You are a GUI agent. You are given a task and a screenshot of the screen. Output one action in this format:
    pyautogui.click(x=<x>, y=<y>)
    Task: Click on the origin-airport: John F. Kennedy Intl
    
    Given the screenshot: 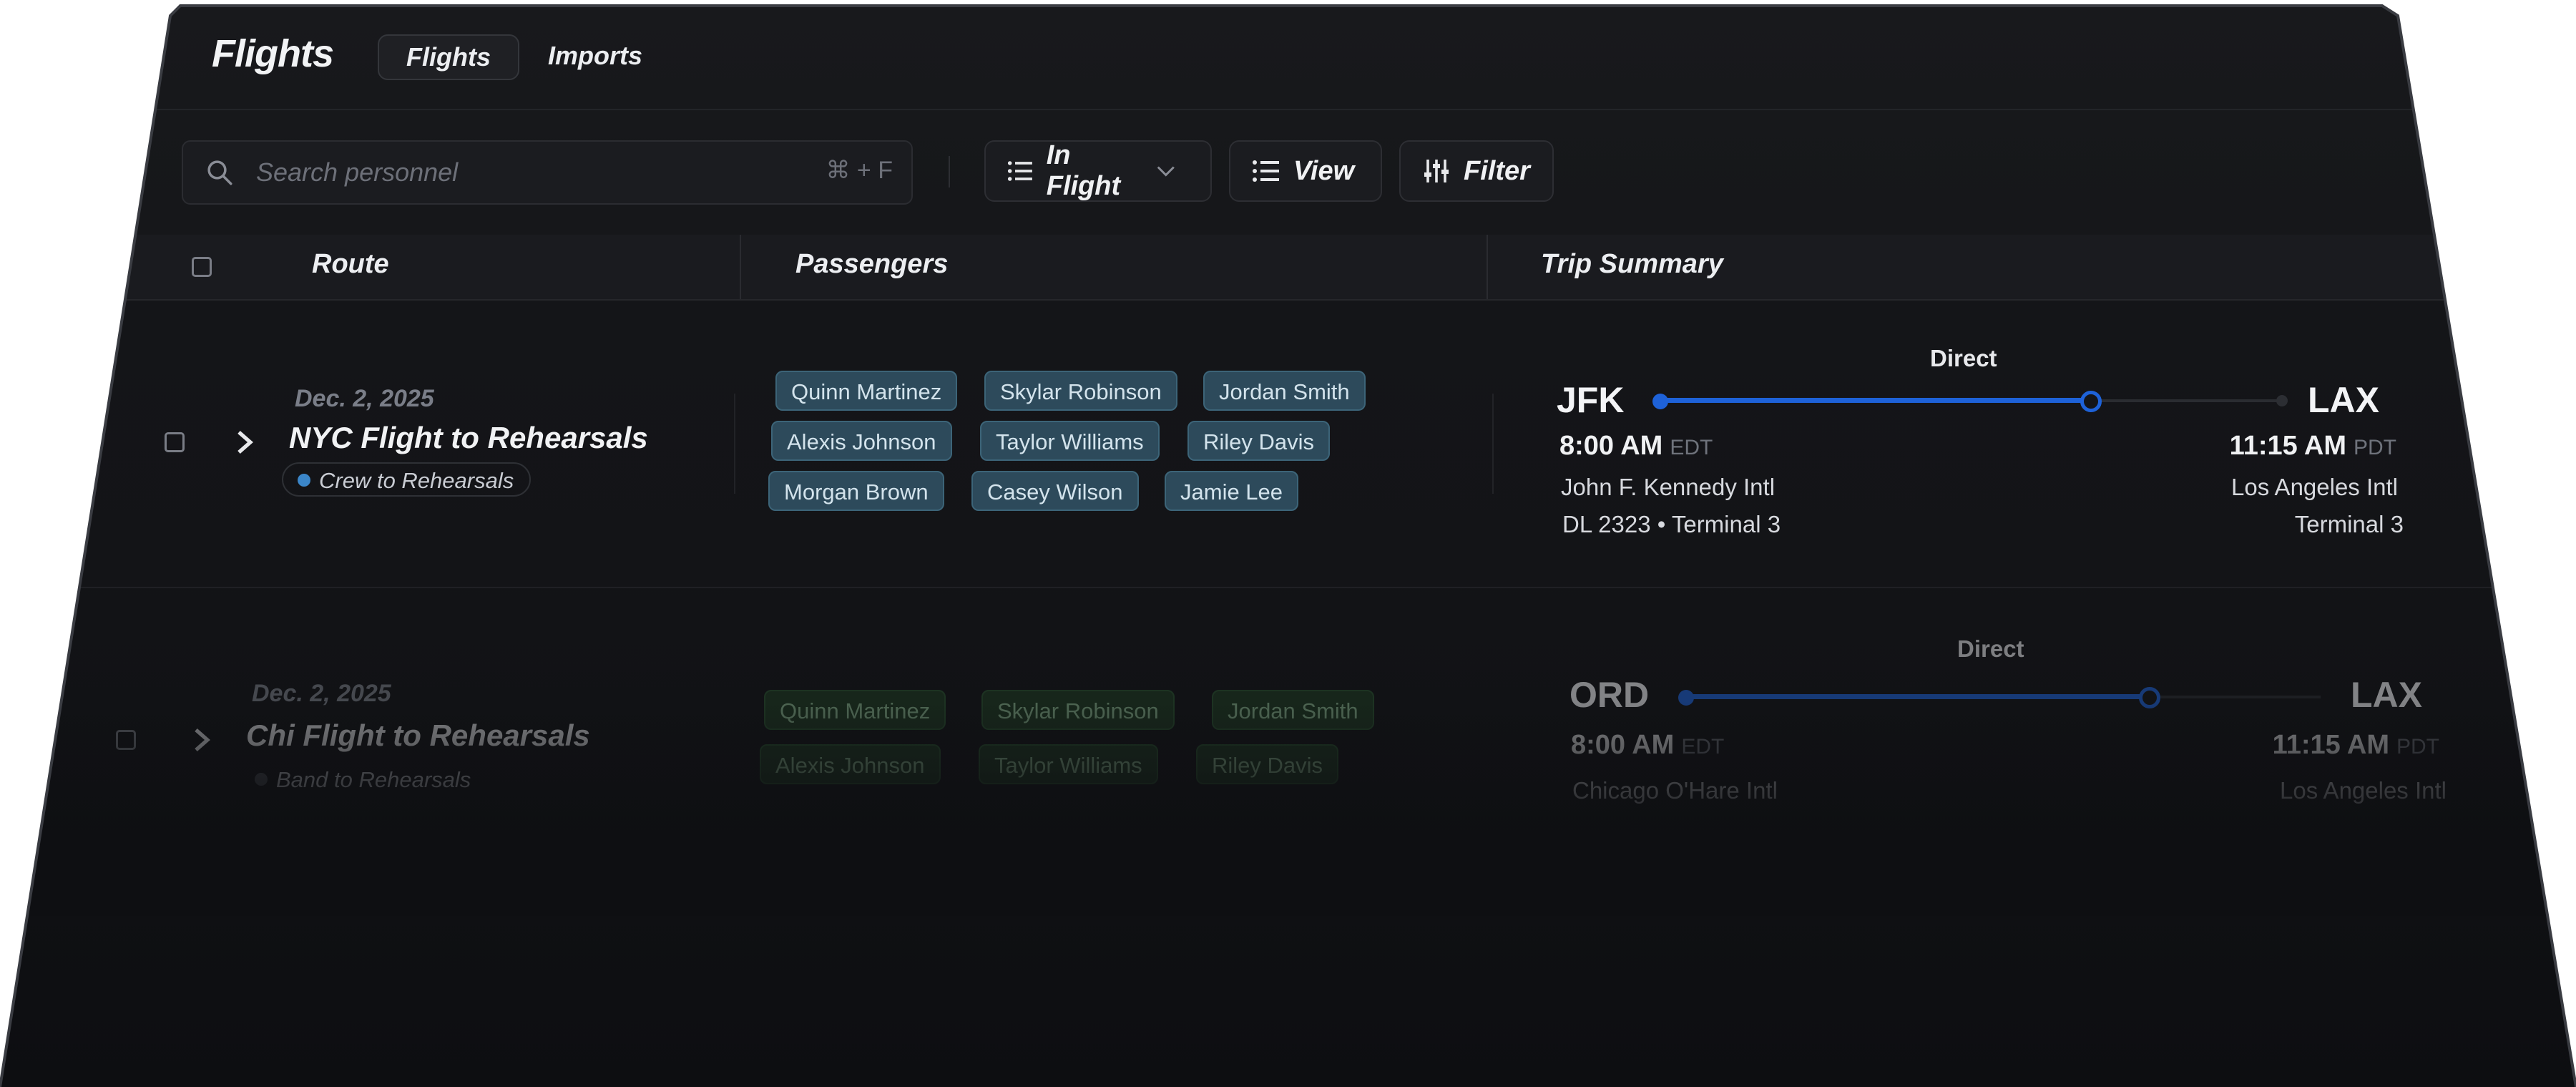 What is the action you would take?
    pyautogui.click(x=1668, y=487)
    